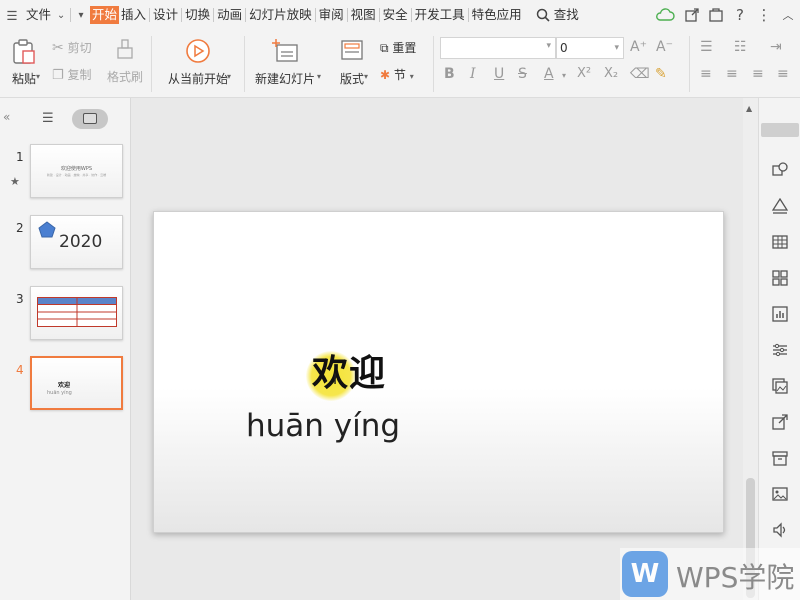 This screenshot has height=600, width=800. What do you see at coordinates (285, 64) in the screenshot?
I see `new-slide-button: 新建幻灯片` at bounding box center [285, 64].